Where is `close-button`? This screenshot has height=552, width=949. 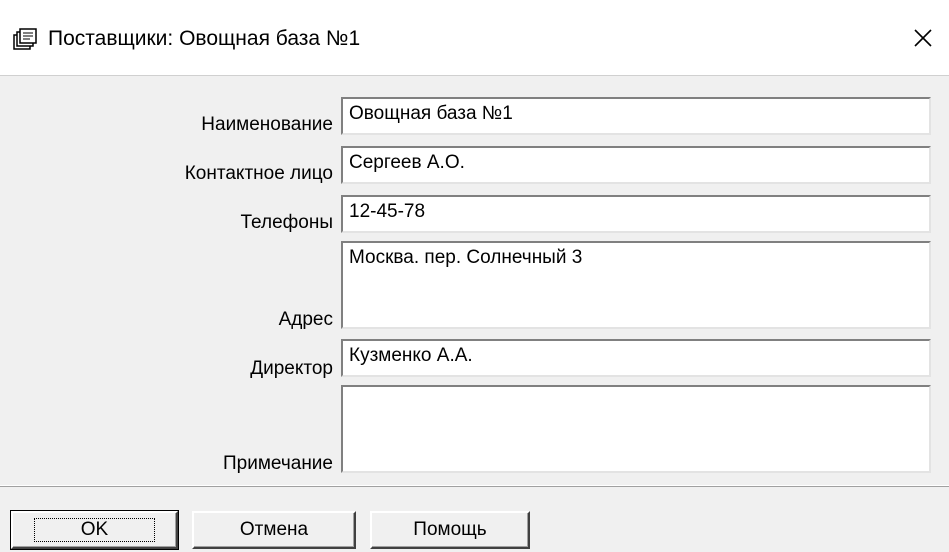 close-button is located at coordinates (923, 38).